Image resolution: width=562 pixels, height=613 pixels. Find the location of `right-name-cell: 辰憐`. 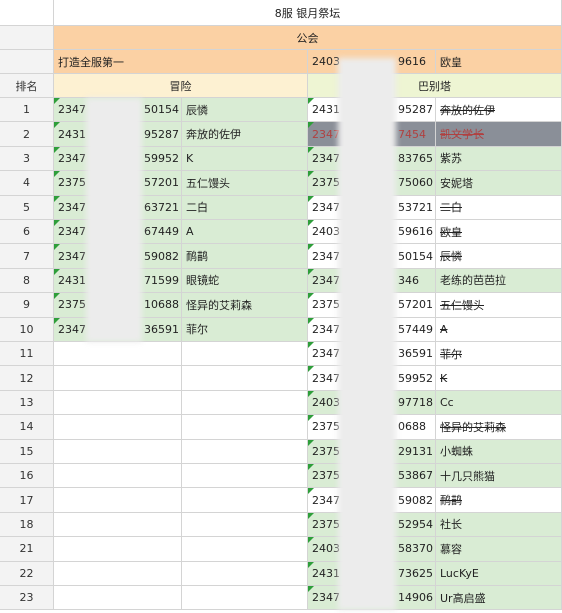

right-name-cell: 辰憐 is located at coordinates (499, 256).